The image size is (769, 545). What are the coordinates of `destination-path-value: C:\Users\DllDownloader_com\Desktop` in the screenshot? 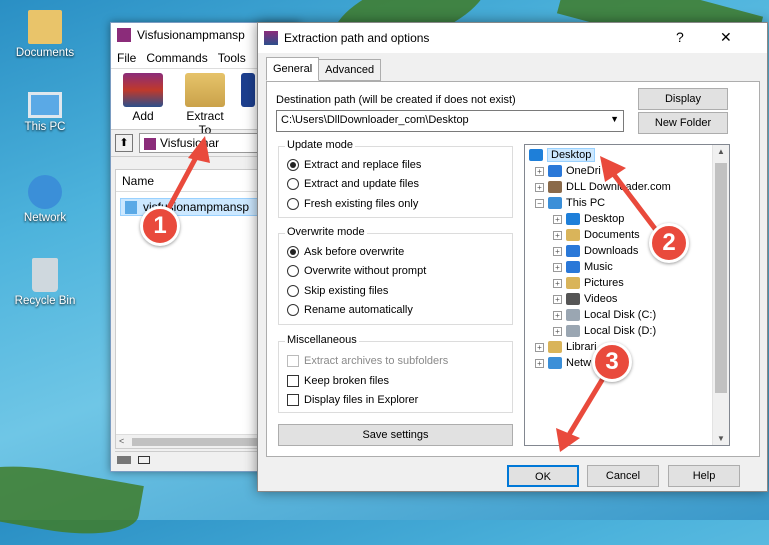 It's located at (375, 120).